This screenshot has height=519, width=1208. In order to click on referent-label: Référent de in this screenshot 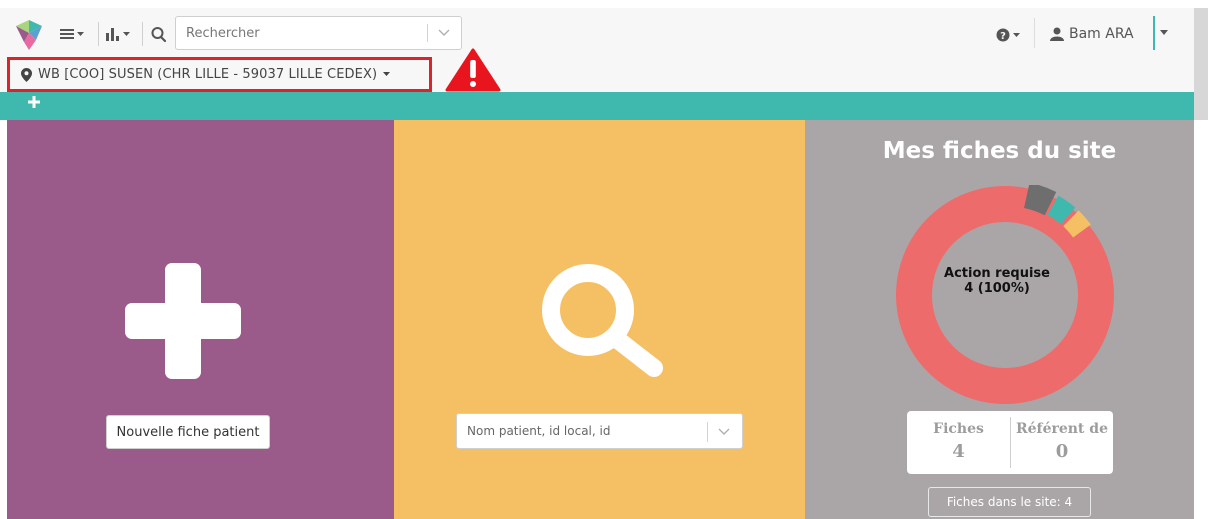, I will do `click(1062, 429)`.